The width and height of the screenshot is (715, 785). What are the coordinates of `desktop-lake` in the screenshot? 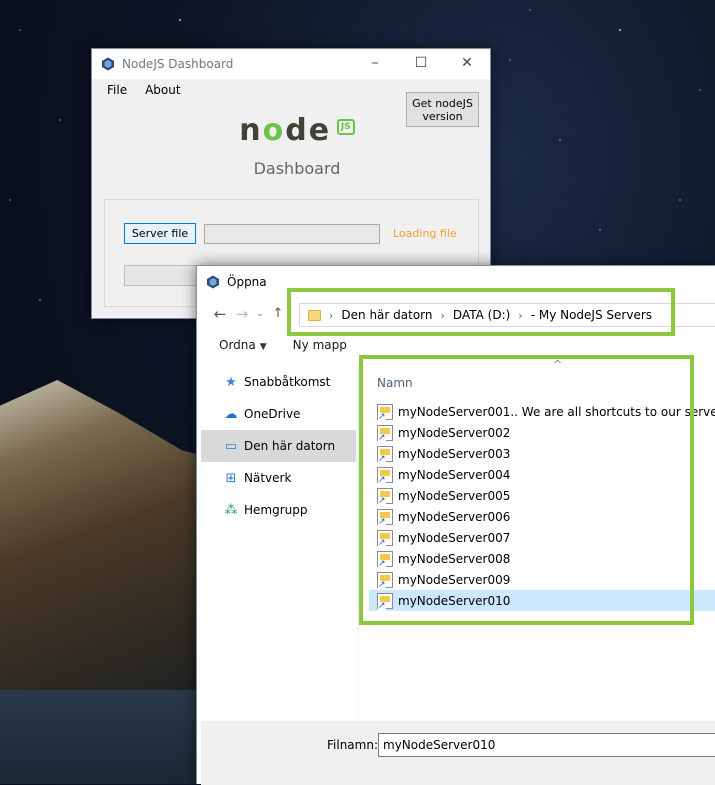 It's located at (100, 737).